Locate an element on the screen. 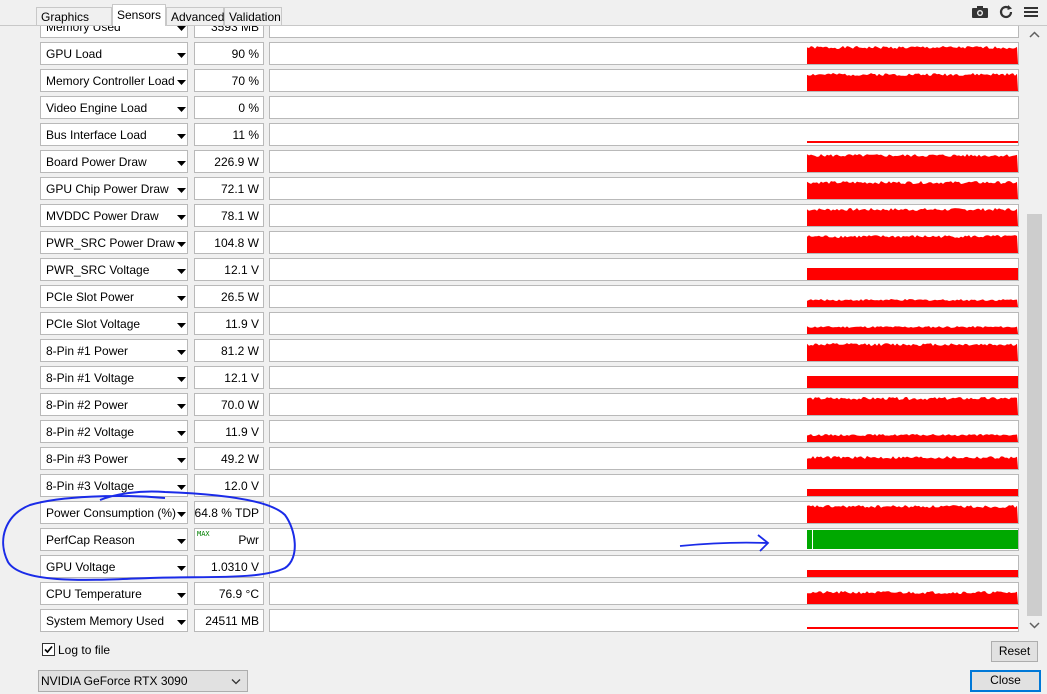  sensor-value-cell: 70.0 W is located at coordinates (229, 404).